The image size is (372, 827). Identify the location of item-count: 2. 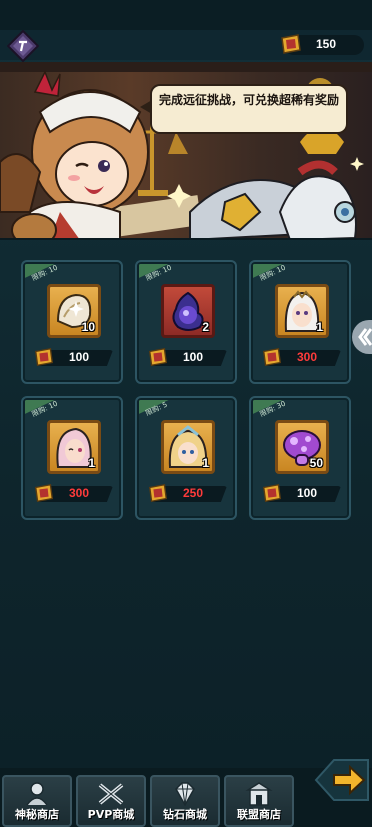
(205, 327).